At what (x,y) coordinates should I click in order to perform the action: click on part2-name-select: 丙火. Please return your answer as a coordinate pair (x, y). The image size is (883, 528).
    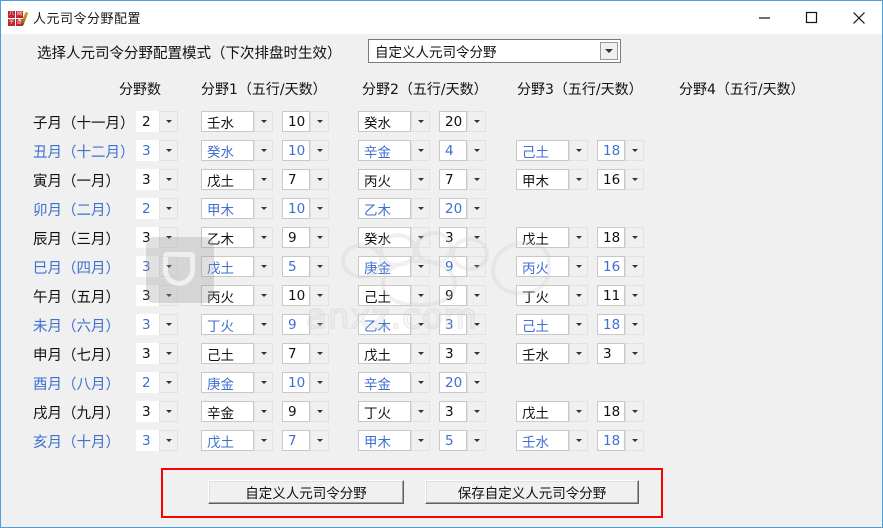
    Looking at the image, I should click on (394, 179).